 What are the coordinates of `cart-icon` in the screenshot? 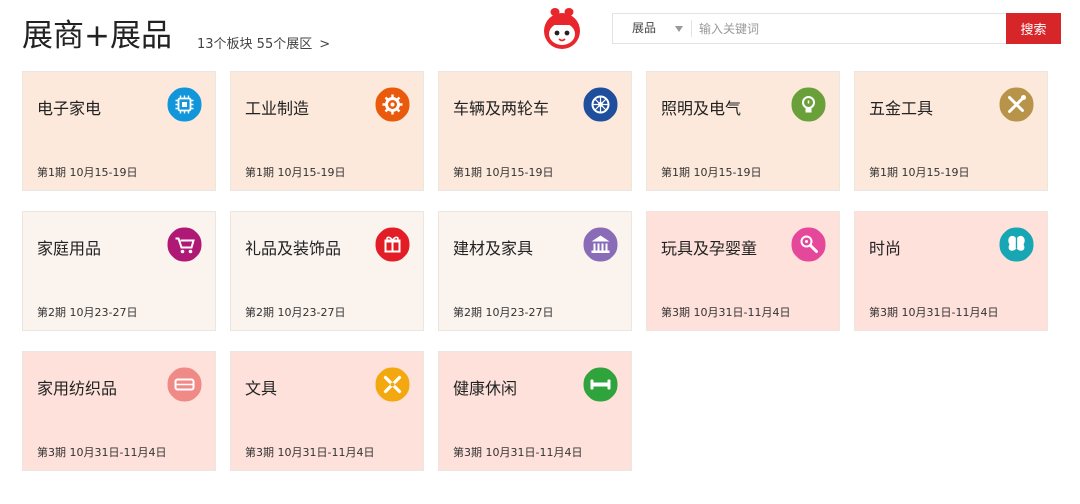 It's located at (184, 244).